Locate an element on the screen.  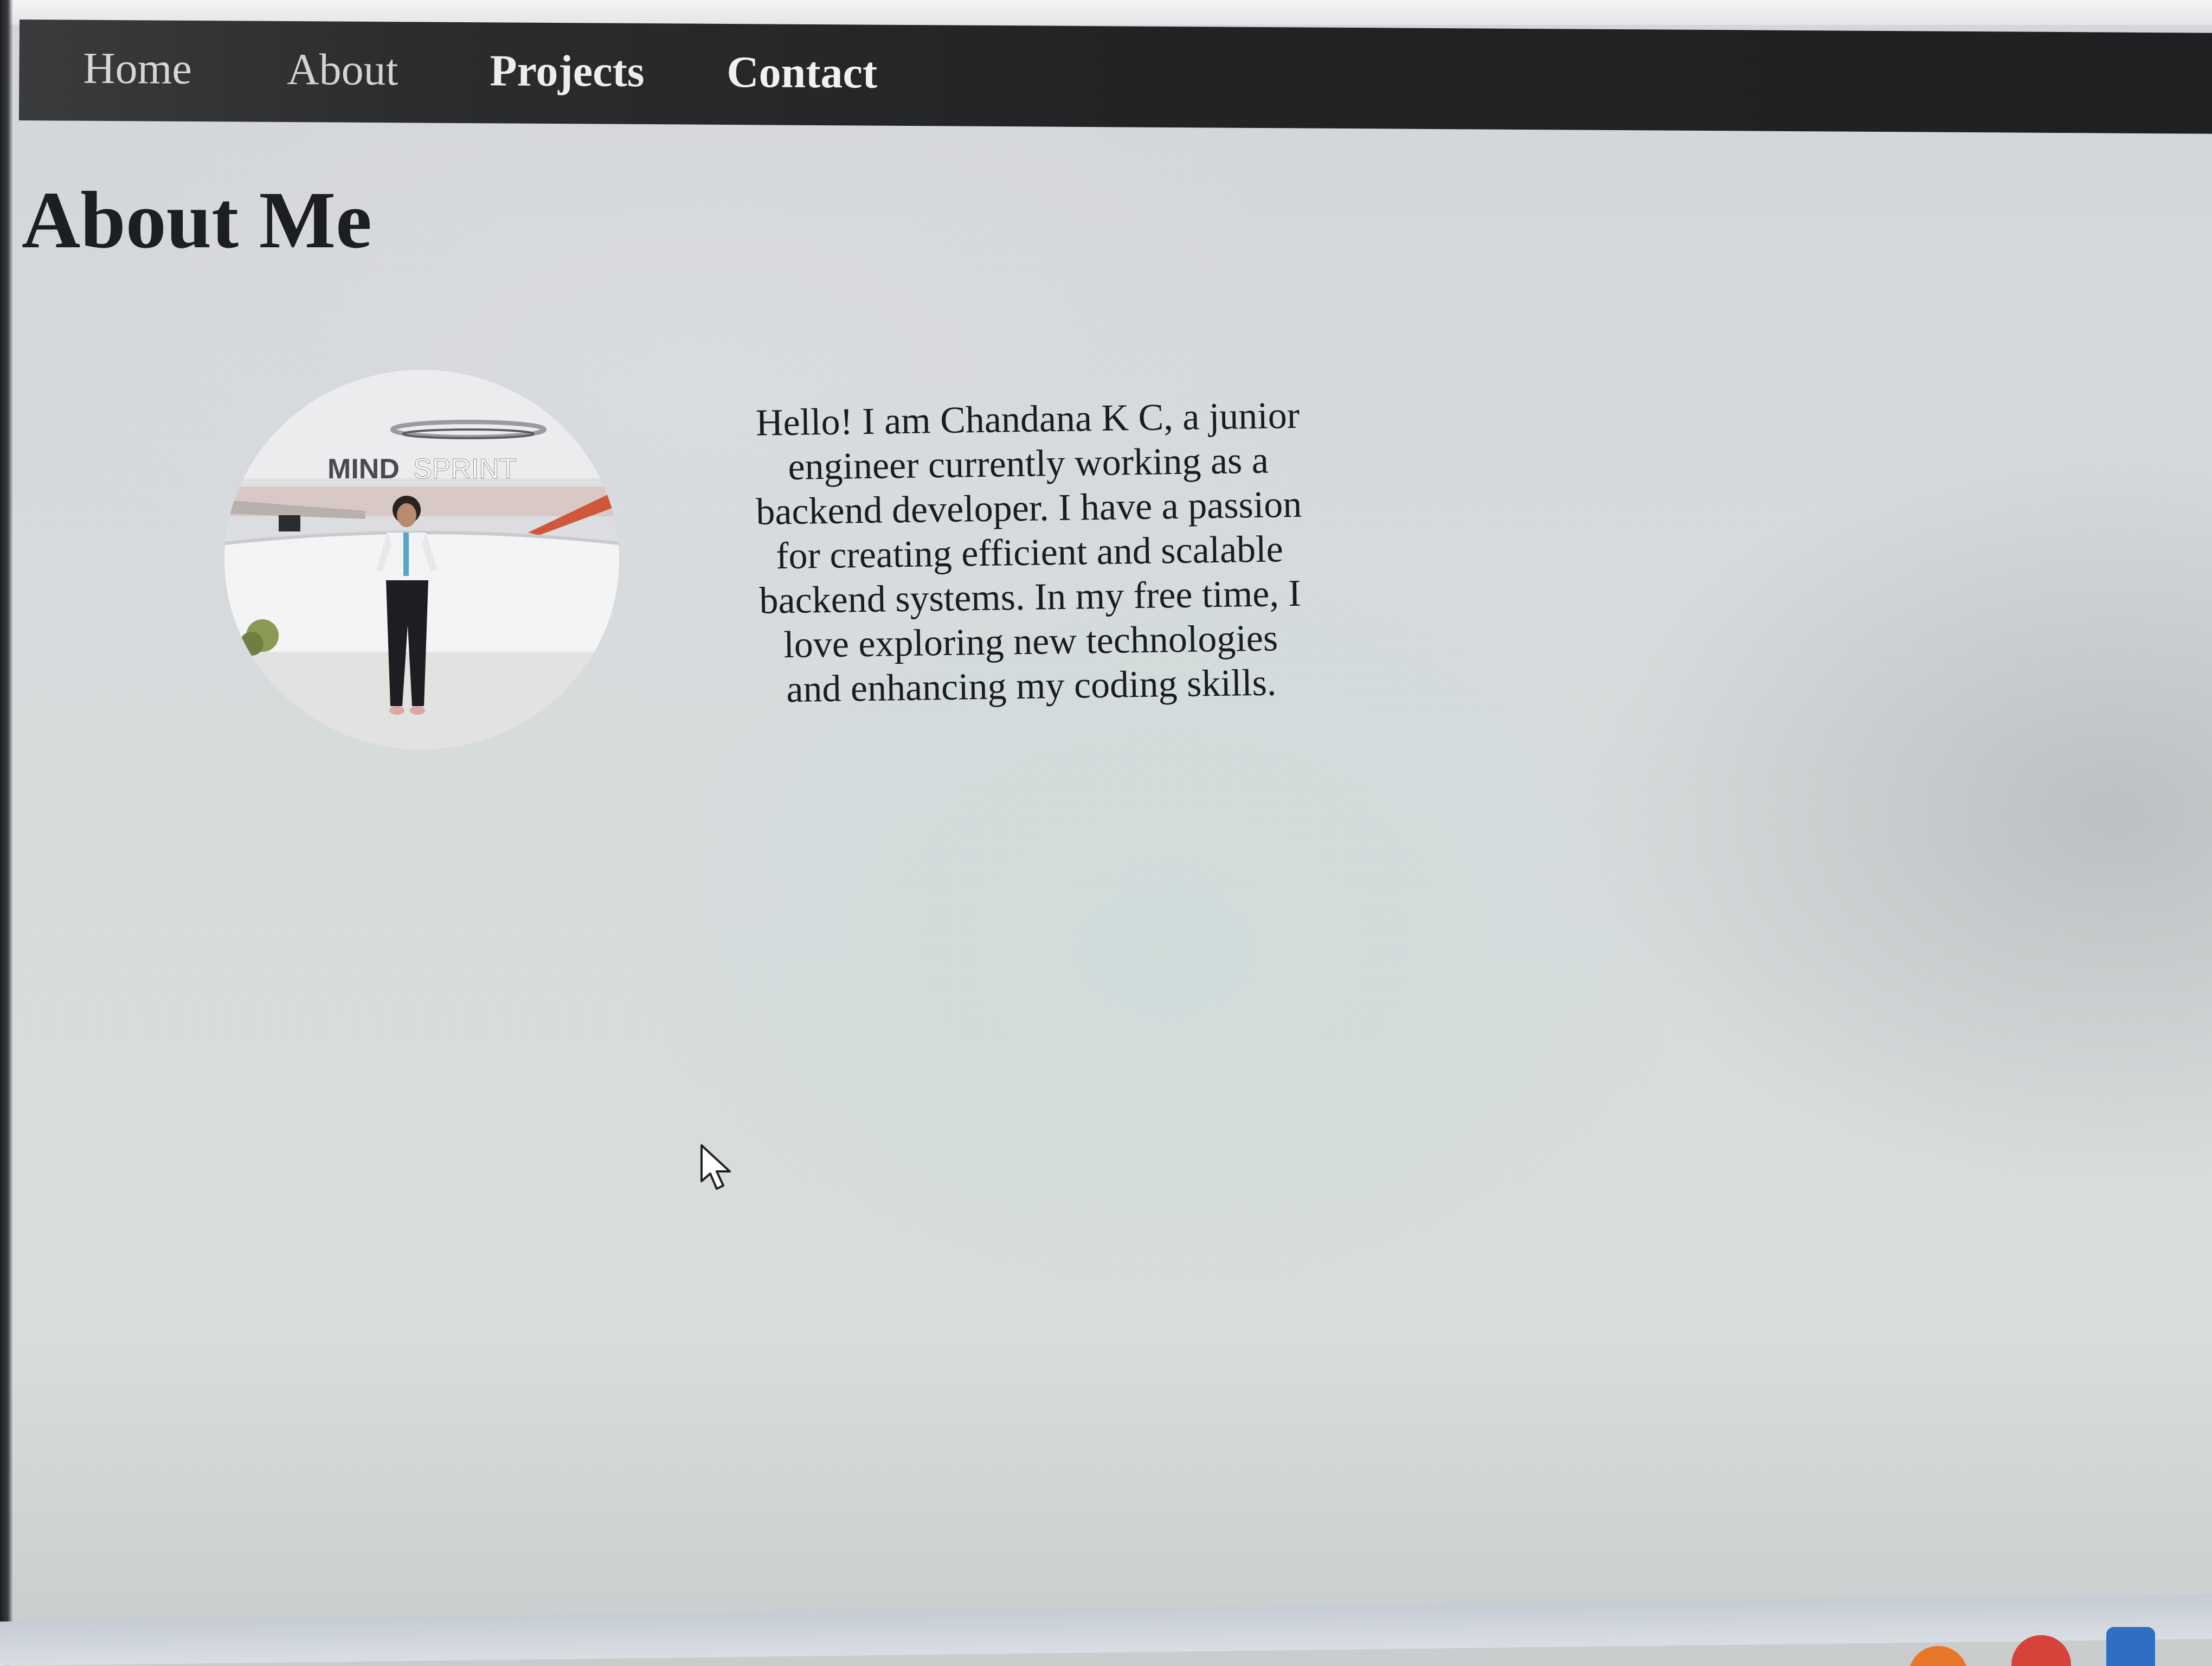
sign-text-mind: MIND is located at coordinates (363, 469).